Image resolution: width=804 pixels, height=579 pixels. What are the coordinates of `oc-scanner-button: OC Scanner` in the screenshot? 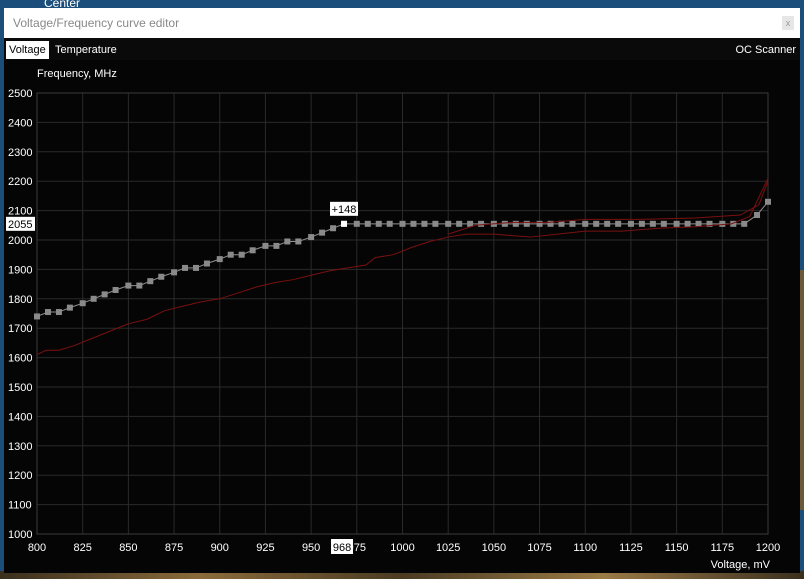 It's located at (765, 50).